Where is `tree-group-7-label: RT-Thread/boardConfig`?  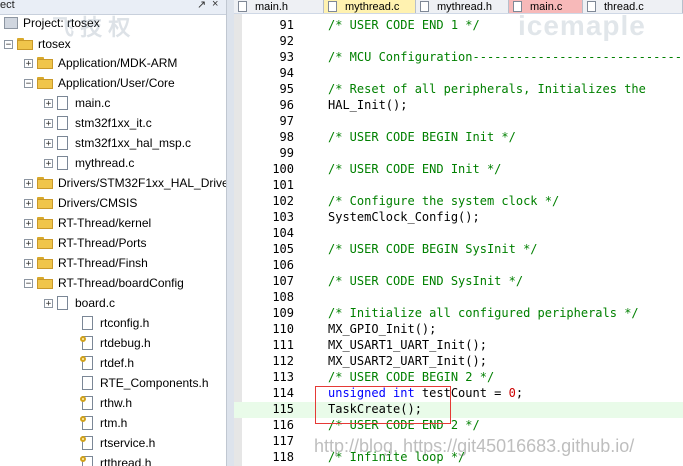 tree-group-7-label: RT-Thread/boardConfig is located at coordinates (121, 283).